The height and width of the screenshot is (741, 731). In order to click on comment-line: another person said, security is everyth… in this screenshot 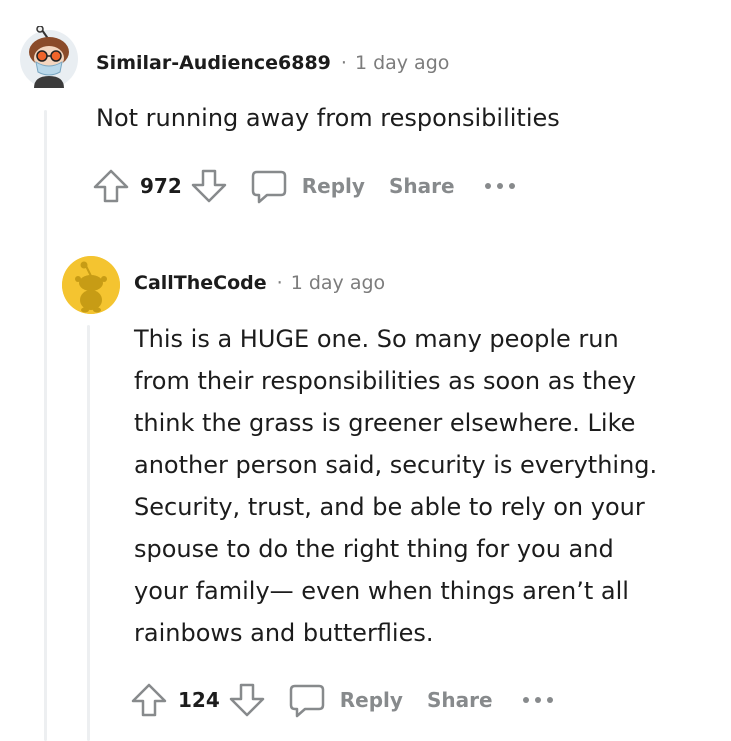, I will do `click(396, 465)`.